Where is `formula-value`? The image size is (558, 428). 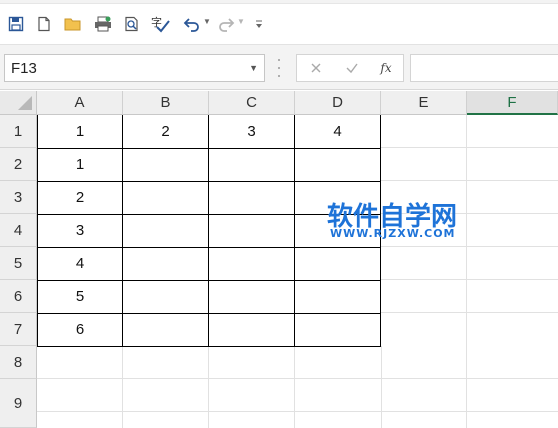
formula-value is located at coordinates (413, 63).